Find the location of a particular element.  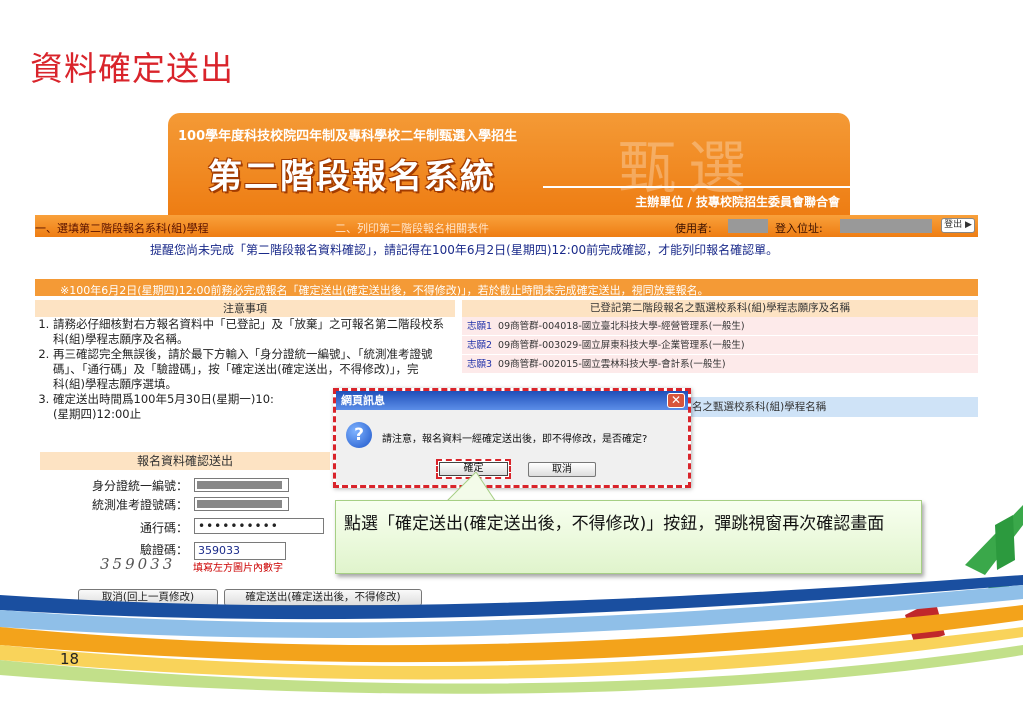

dialog-message: 請注意，報名資料一經確定送出後，即不得修改，是否確定? is located at coordinates (515, 439).